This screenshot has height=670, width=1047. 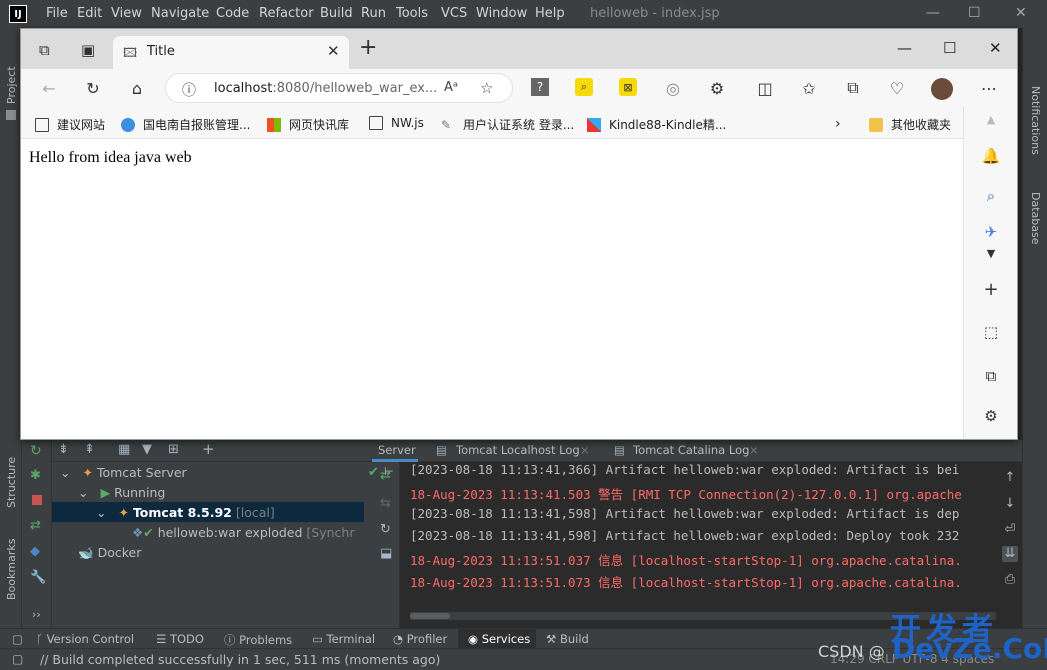 What do you see at coordinates (430, 616) in the screenshot?
I see `scrollbar-thumb` at bounding box center [430, 616].